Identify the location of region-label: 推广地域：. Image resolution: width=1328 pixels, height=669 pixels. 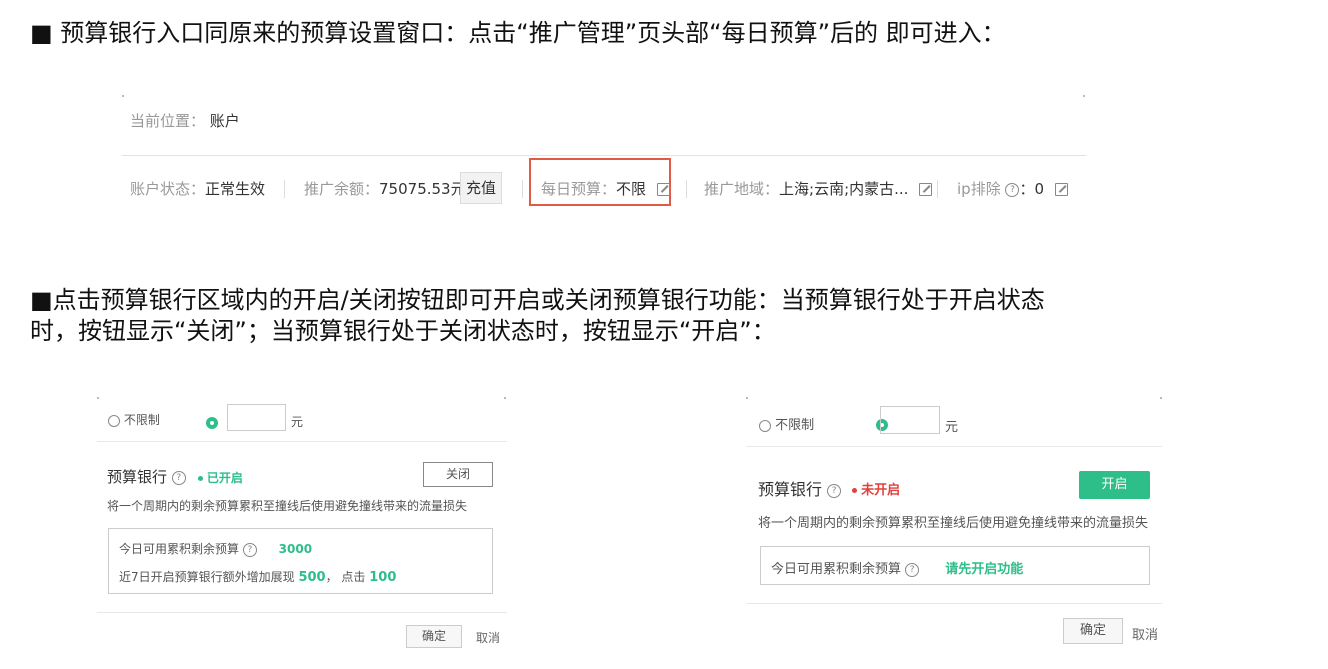
(742, 189).